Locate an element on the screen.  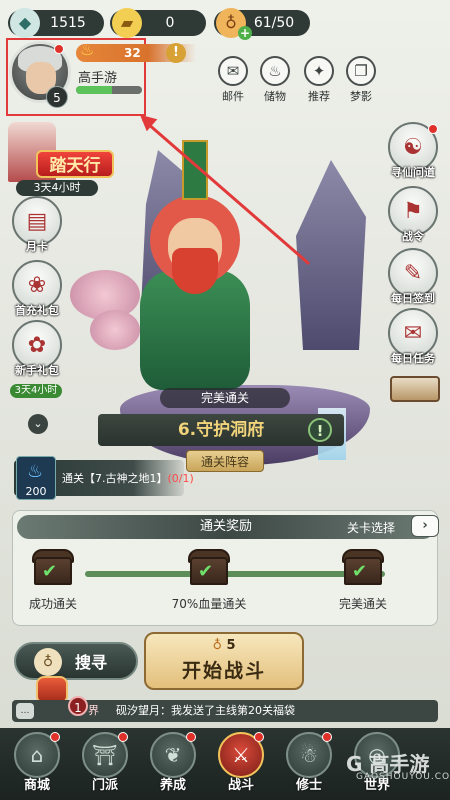
top-button-0: ✉ 邮件 is located at coordinates (233, 80).